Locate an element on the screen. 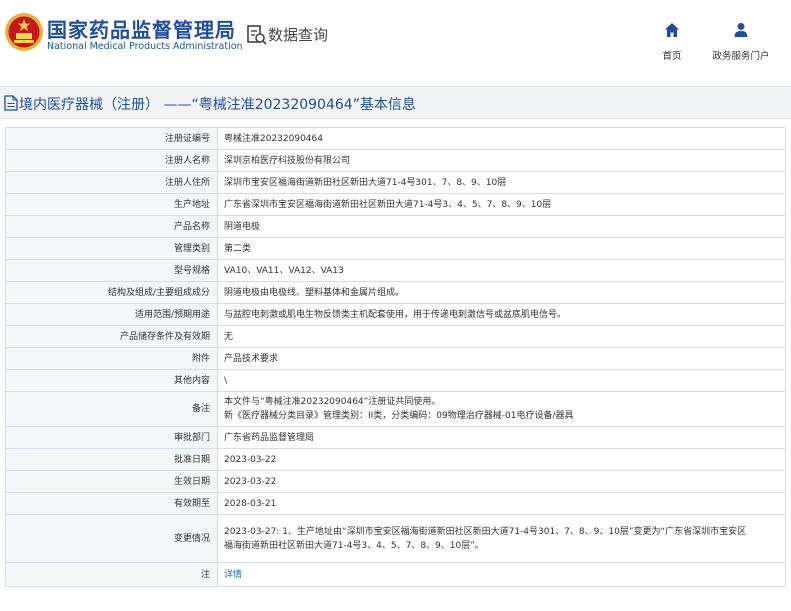  row-label: 生效日期 is located at coordinates (111, 481).